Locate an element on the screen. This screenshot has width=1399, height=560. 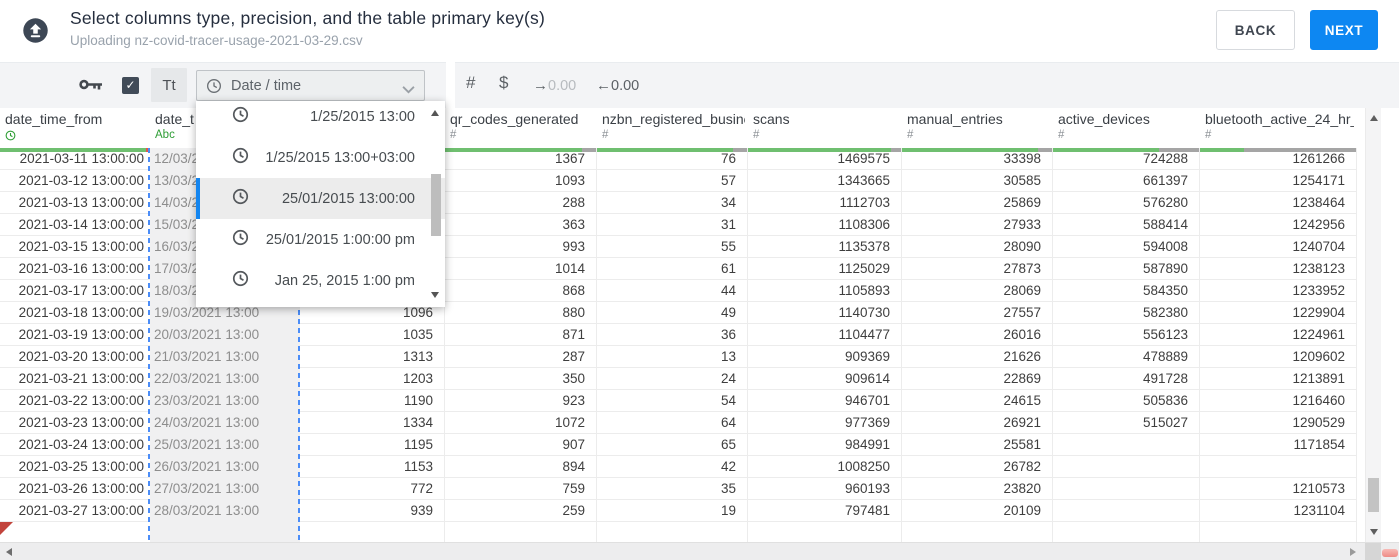
table-cell: 25581 is located at coordinates (1022, 444).